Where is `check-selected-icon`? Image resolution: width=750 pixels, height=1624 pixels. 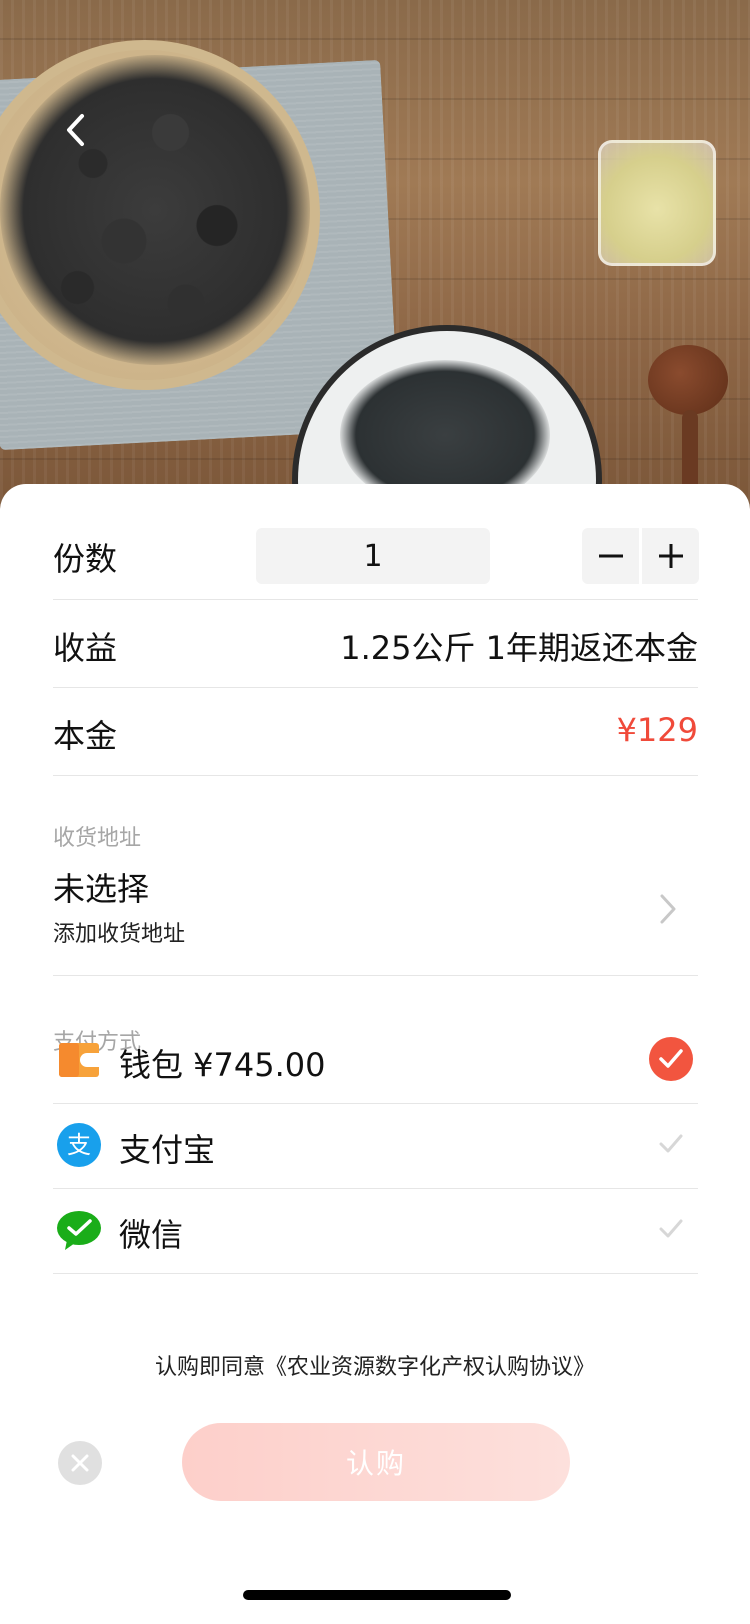 check-selected-icon is located at coordinates (671, 1059).